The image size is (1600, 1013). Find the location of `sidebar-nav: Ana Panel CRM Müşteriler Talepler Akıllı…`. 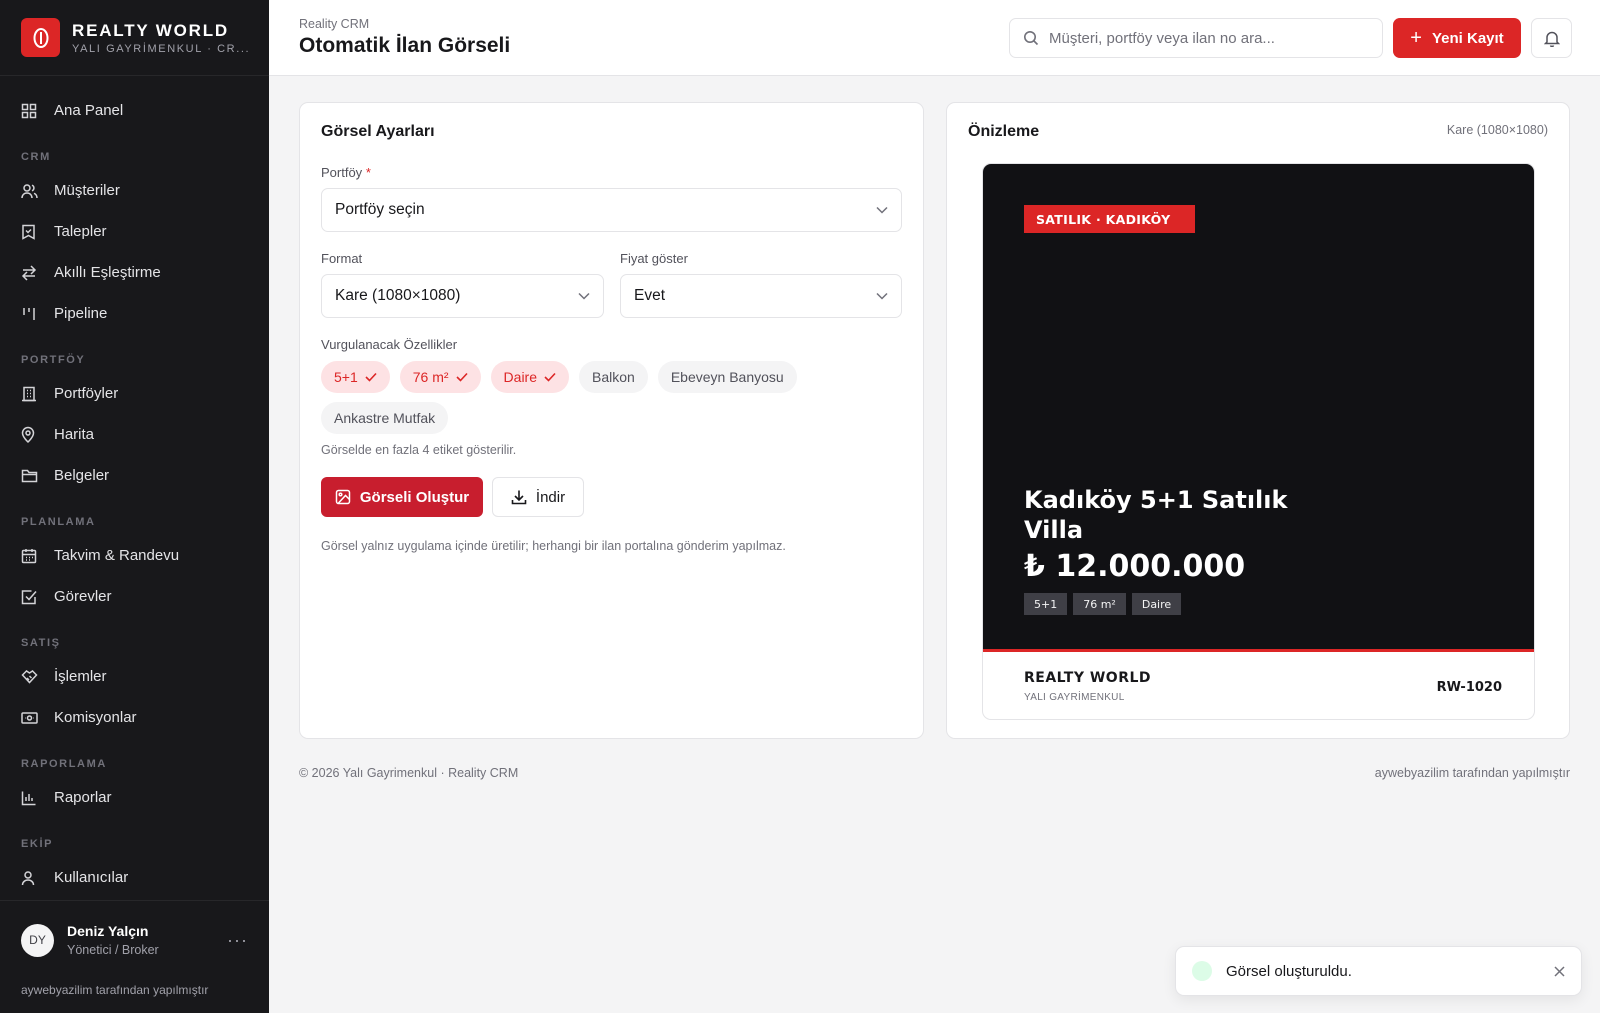

sidebar-nav: Ana Panel CRM Müşteriler Talepler Akıllı… is located at coordinates (134, 488).